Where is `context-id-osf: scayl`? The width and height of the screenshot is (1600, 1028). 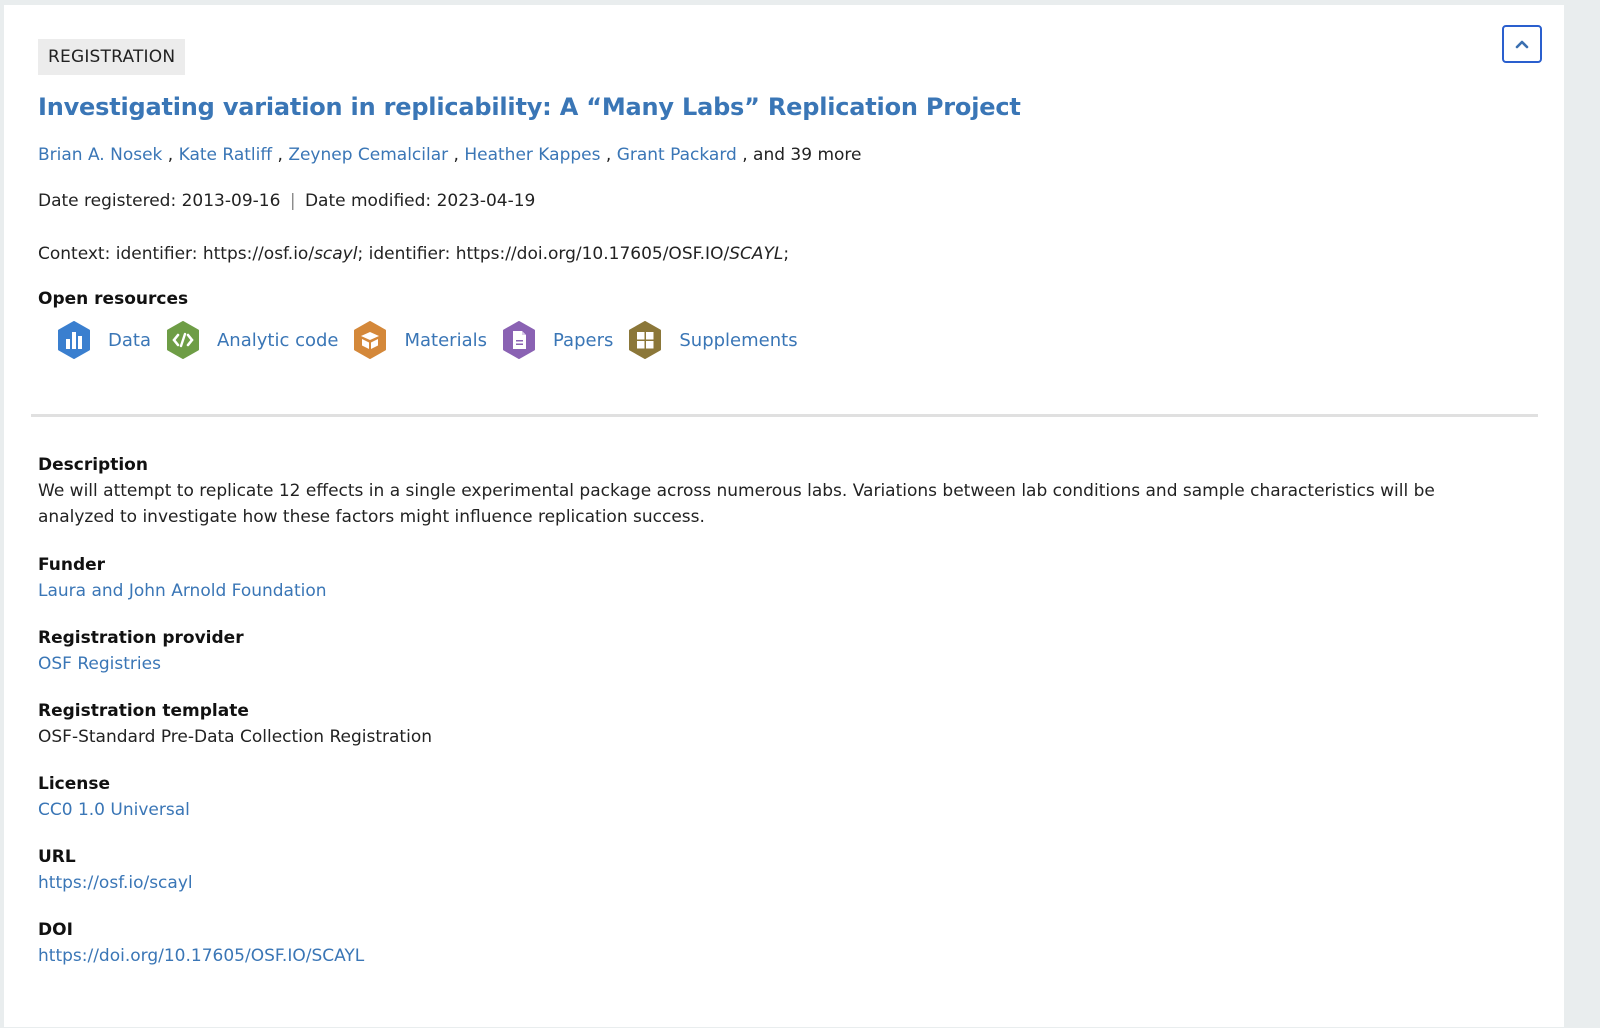
context-id-osf: scayl is located at coordinates (336, 254).